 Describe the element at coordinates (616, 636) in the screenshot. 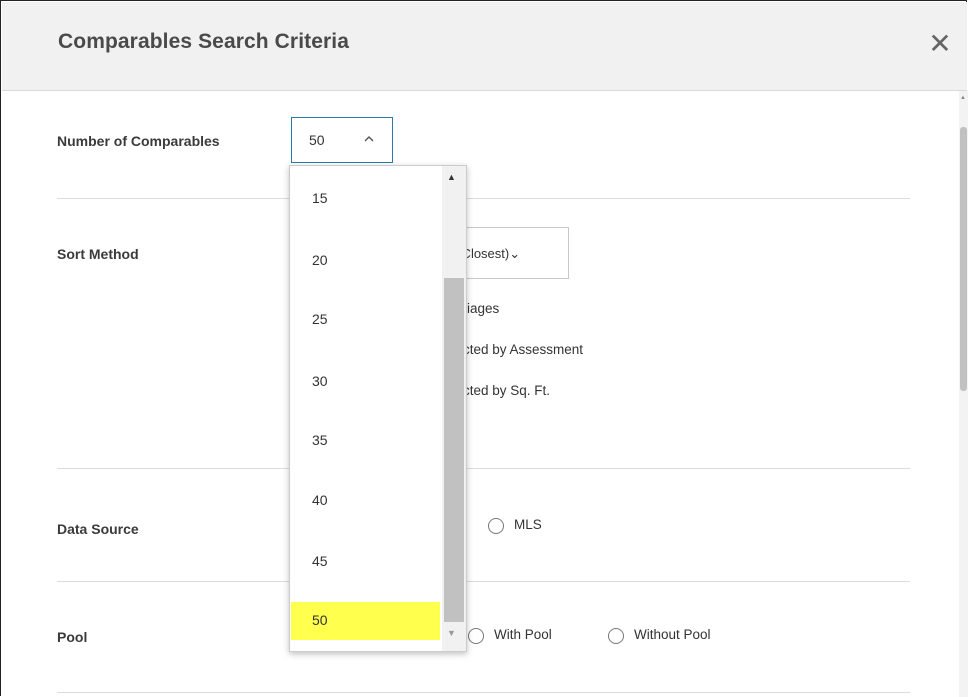

I see `without-pool-radio` at that location.